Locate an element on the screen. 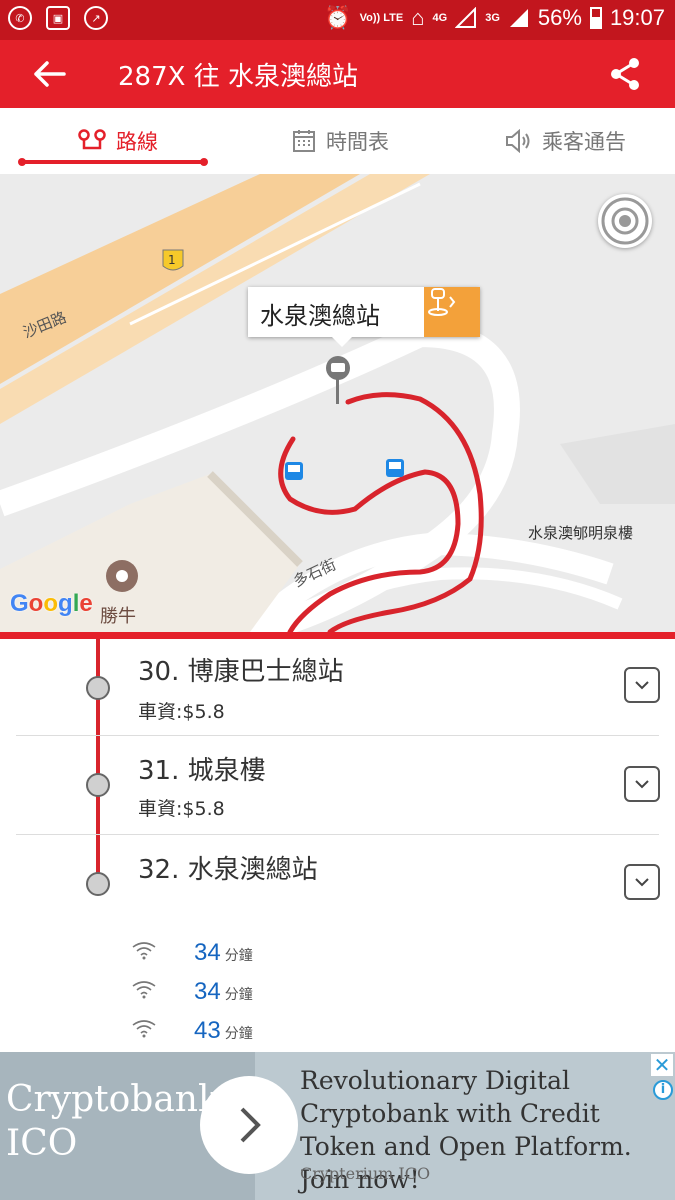 Image resolution: width=675 pixels, height=1200 pixels. status-bar: ✆ ▣ ↗ ⏰ Vo)) LTE ⌂ 4G 3G 56% 19:07 is located at coordinates (337, 20).